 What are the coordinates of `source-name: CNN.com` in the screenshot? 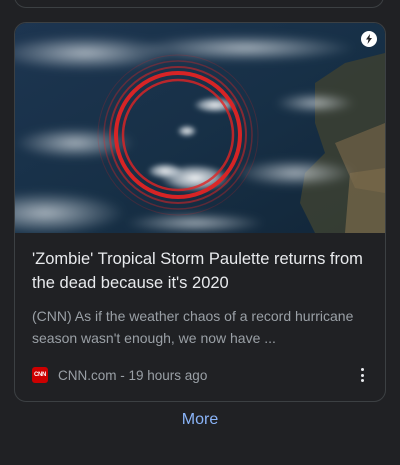 It's located at (87, 375).